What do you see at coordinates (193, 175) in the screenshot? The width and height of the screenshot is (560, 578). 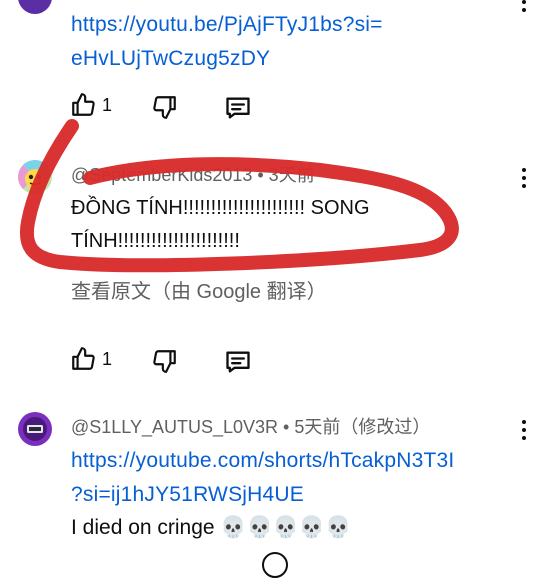 I see `comment-author-meta: @SeptemberKids2013 • 3天前` at bounding box center [193, 175].